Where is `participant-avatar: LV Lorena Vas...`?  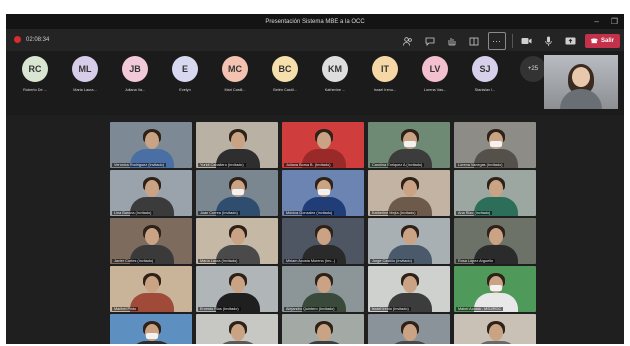
participant-avatar: LV Lorena Vas... is located at coordinates (435, 74).